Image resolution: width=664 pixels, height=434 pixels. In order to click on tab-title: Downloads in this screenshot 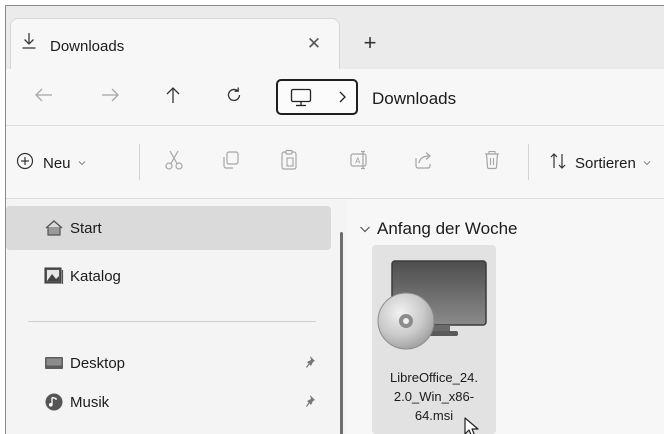, I will do `click(87, 46)`.